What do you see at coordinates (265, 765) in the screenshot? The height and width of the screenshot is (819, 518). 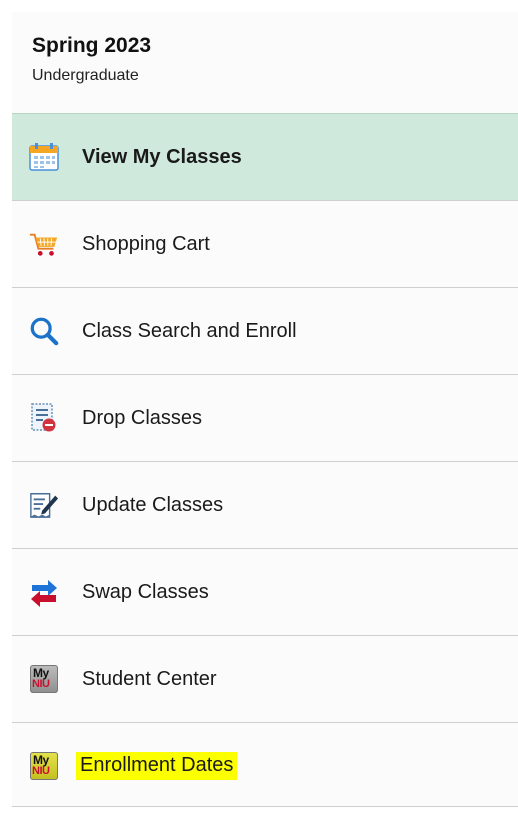 I see `nav-item-enrollment-dates: My NIU Enrollment Dates` at bounding box center [265, 765].